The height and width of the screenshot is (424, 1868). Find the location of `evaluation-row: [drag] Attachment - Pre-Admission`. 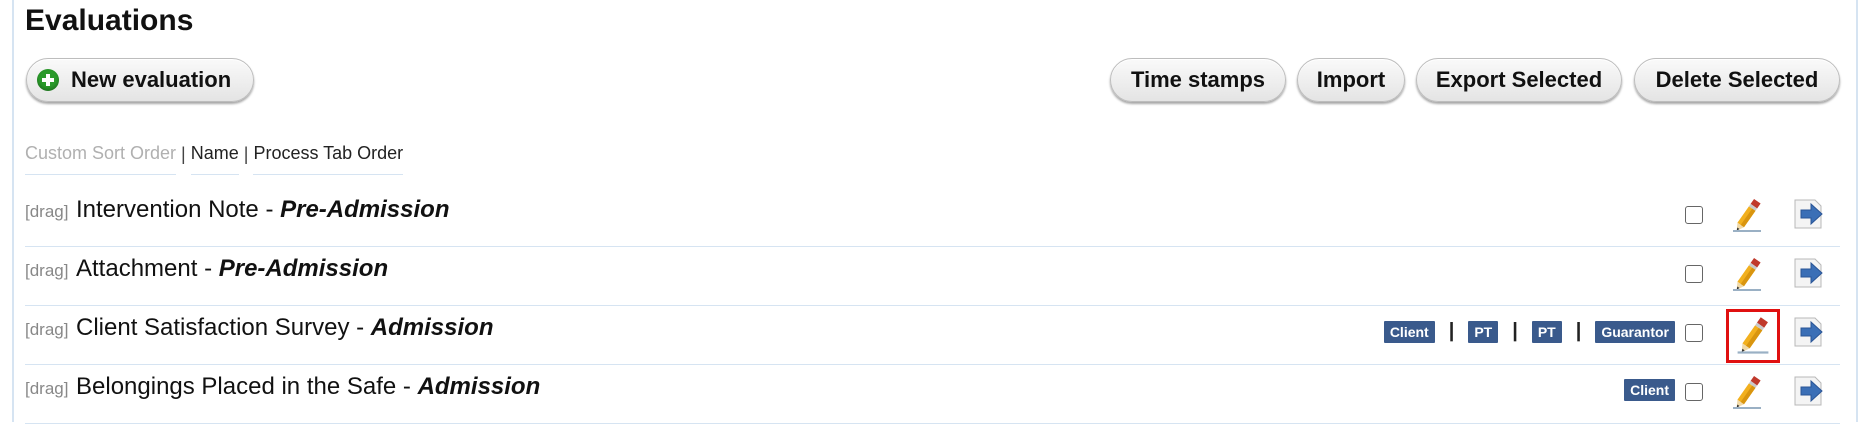

evaluation-row: [drag] Attachment - Pre-Admission is located at coordinates (932, 276).